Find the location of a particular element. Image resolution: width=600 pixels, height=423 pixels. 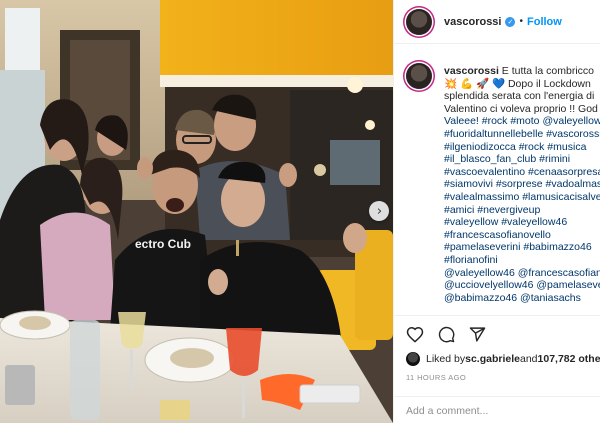

post-header: vascorossi ✓ • Follow is located at coordinates (497, 22).